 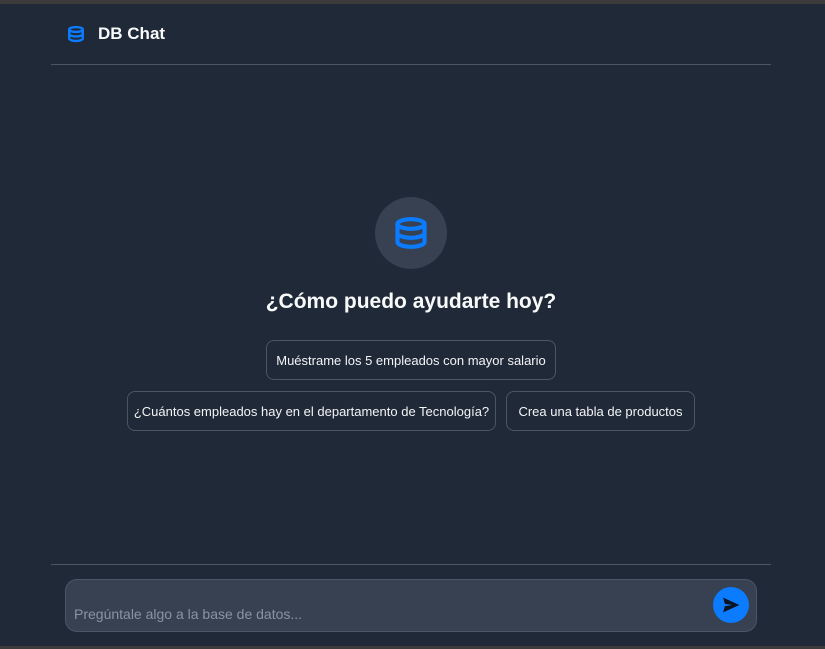 I want to click on send-icon, so click(x=731, y=605).